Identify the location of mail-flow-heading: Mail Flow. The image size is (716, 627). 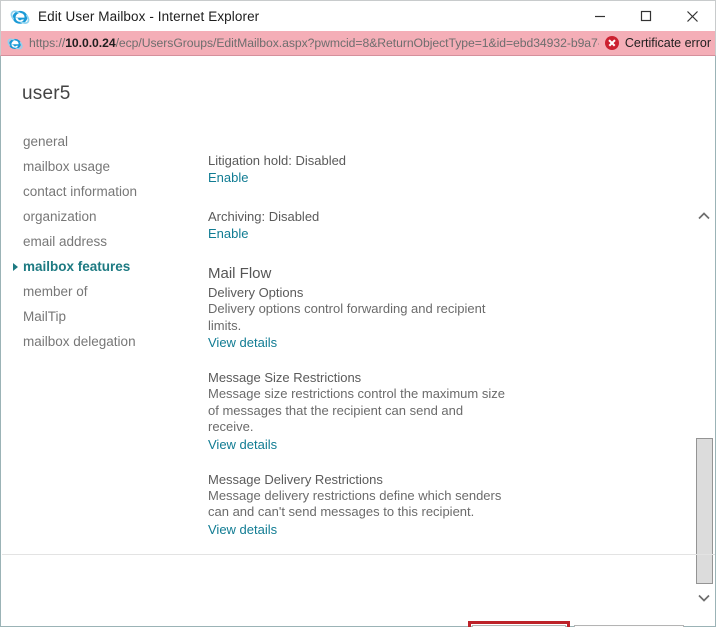
(240, 273).